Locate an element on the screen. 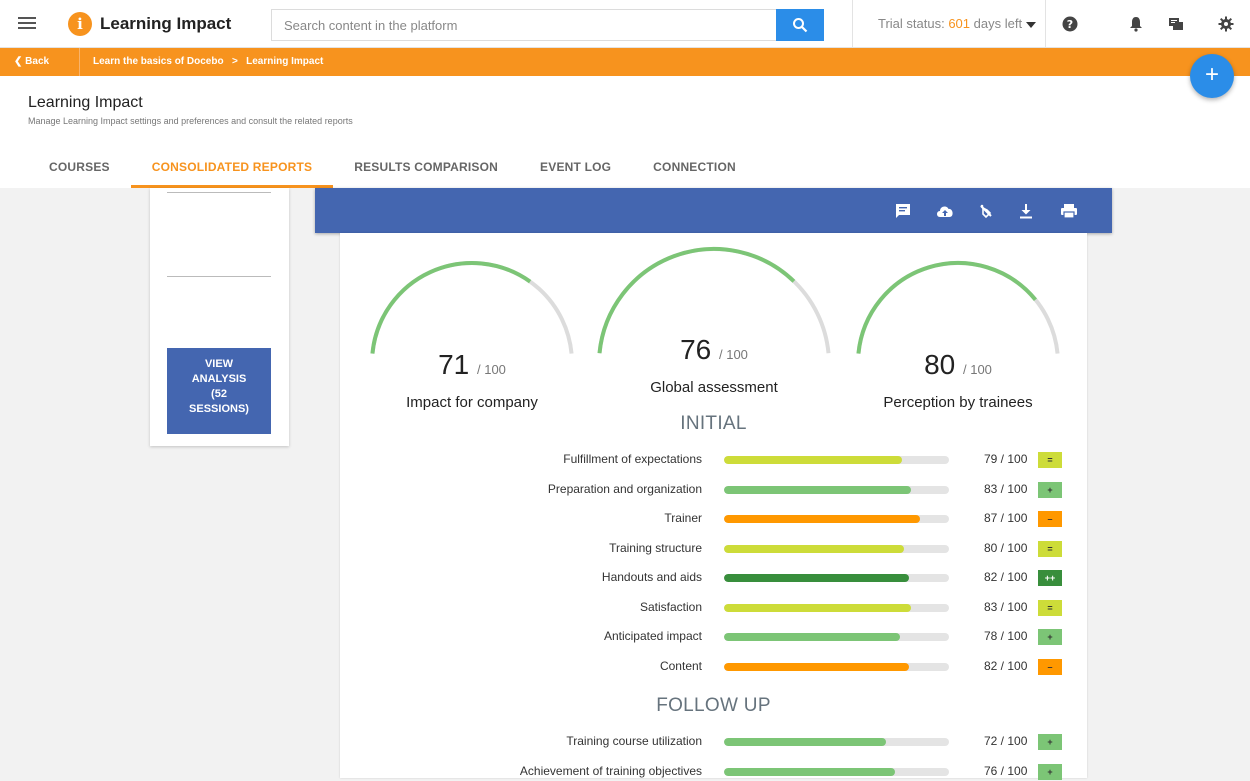  trial-status: Trial status: 601 days left is located at coordinates (949, 24).